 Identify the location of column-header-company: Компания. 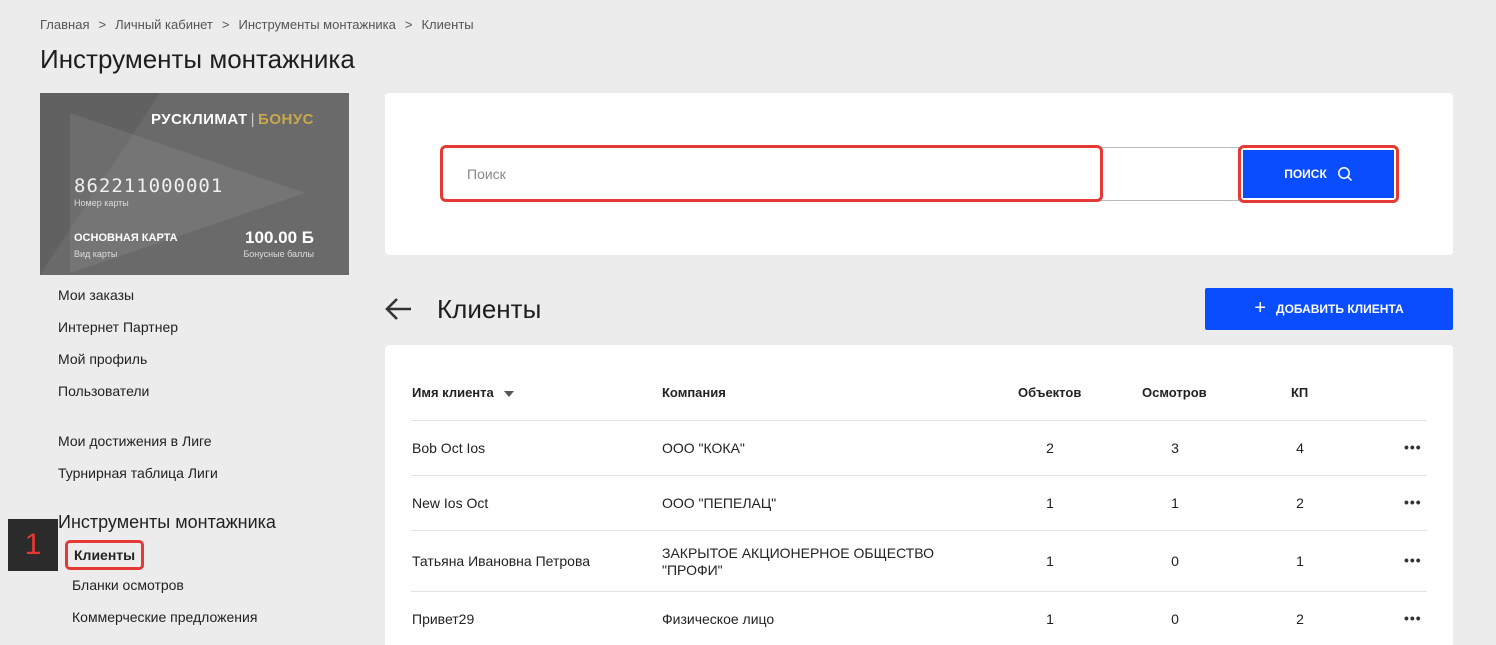
(694, 392).